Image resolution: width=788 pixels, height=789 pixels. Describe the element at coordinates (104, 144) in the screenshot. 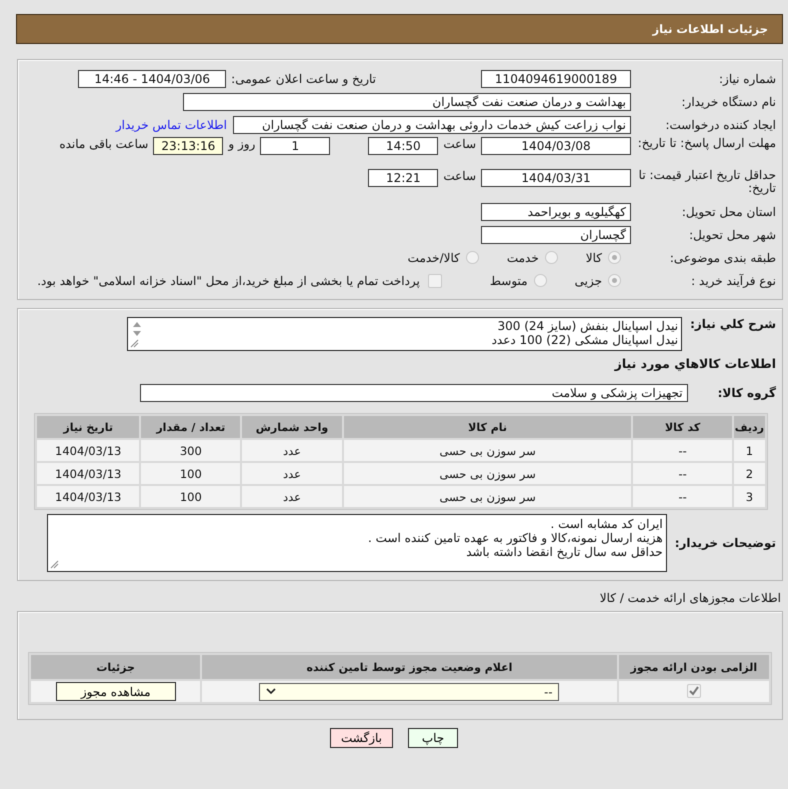

I see `remaining-label: ساعت باقی مانده` at that location.